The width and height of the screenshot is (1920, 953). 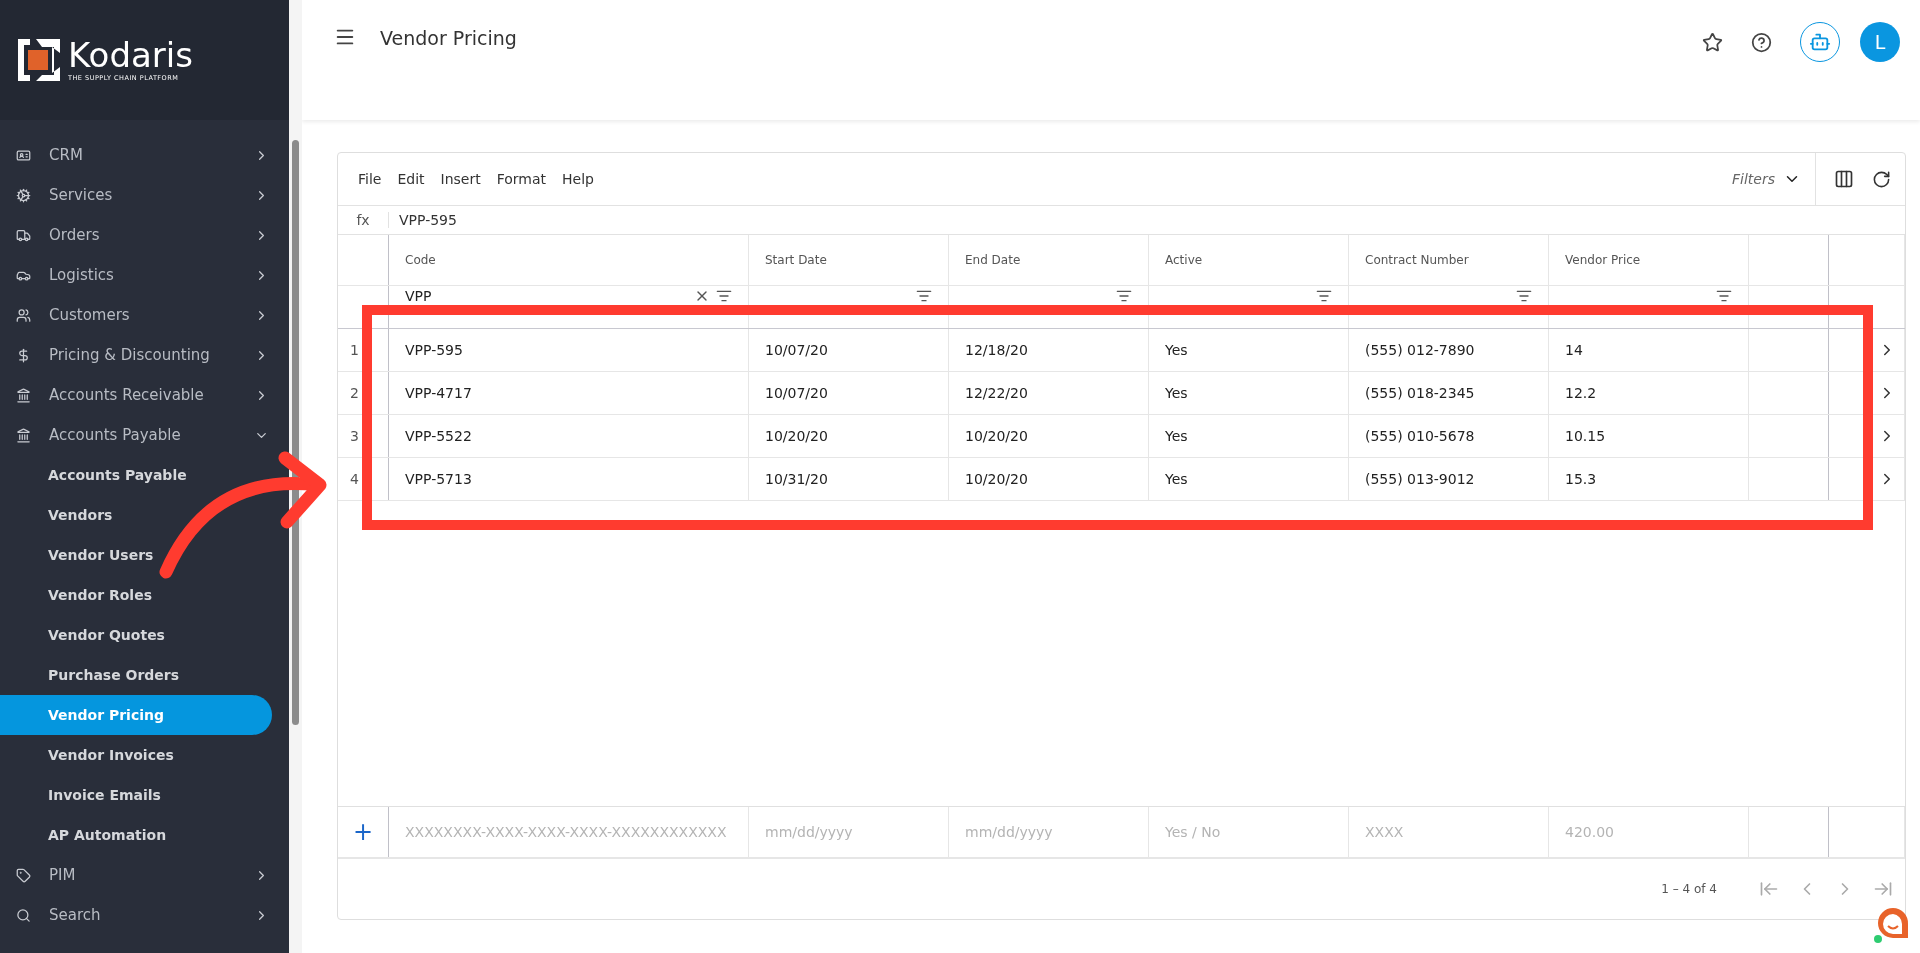 What do you see at coordinates (354, 393) in the screenshot?
I see `row-number: 2` at bounding box center [354, 393].